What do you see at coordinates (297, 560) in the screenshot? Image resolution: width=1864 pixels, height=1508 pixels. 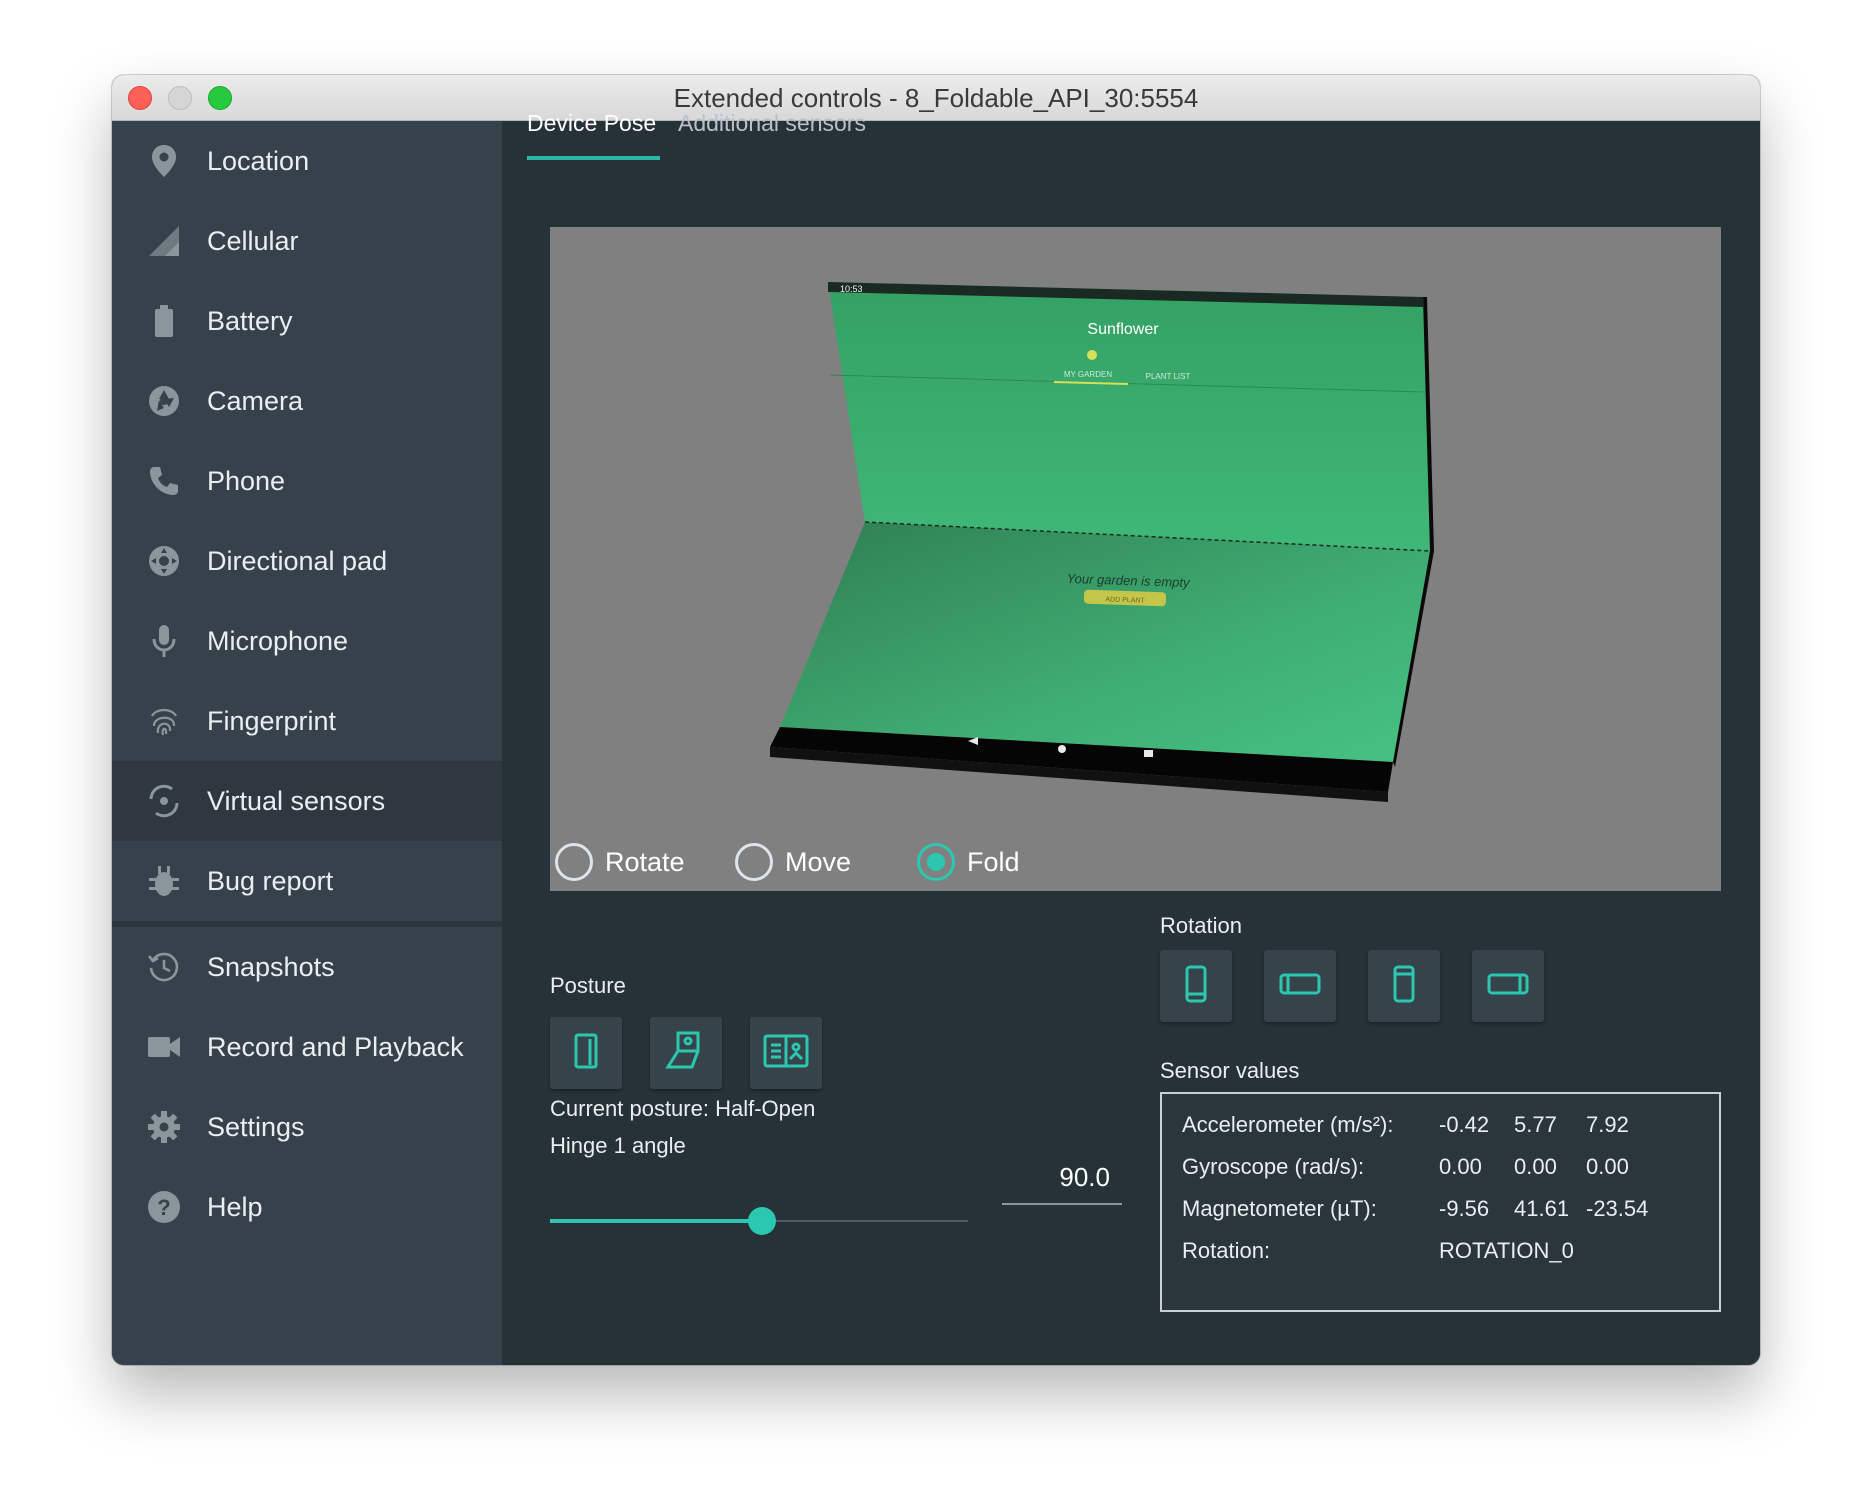 I see `sidebar-item-label: Directional pad` at bounding box center [297, 560].